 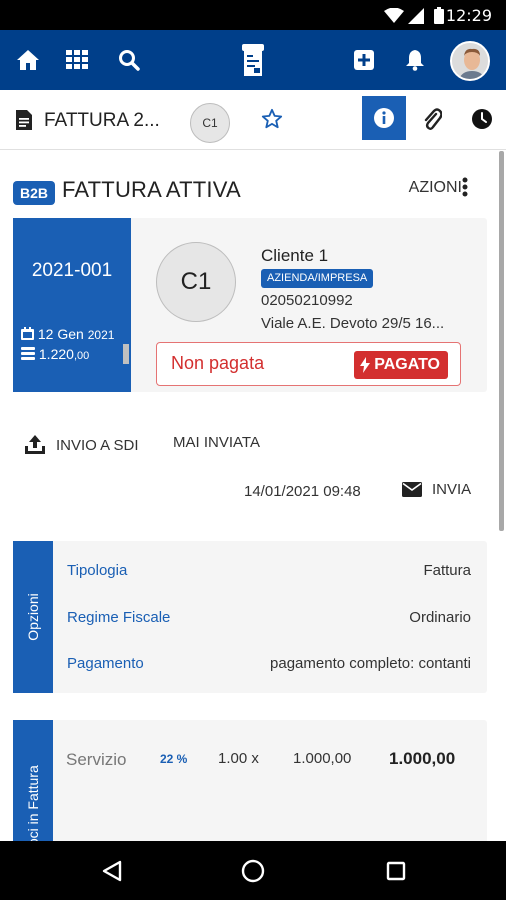 What do you see at coordinates (452, 489) in the screenshot?
I see `send-email-label: INVIA` at bounding box center [452, 489].